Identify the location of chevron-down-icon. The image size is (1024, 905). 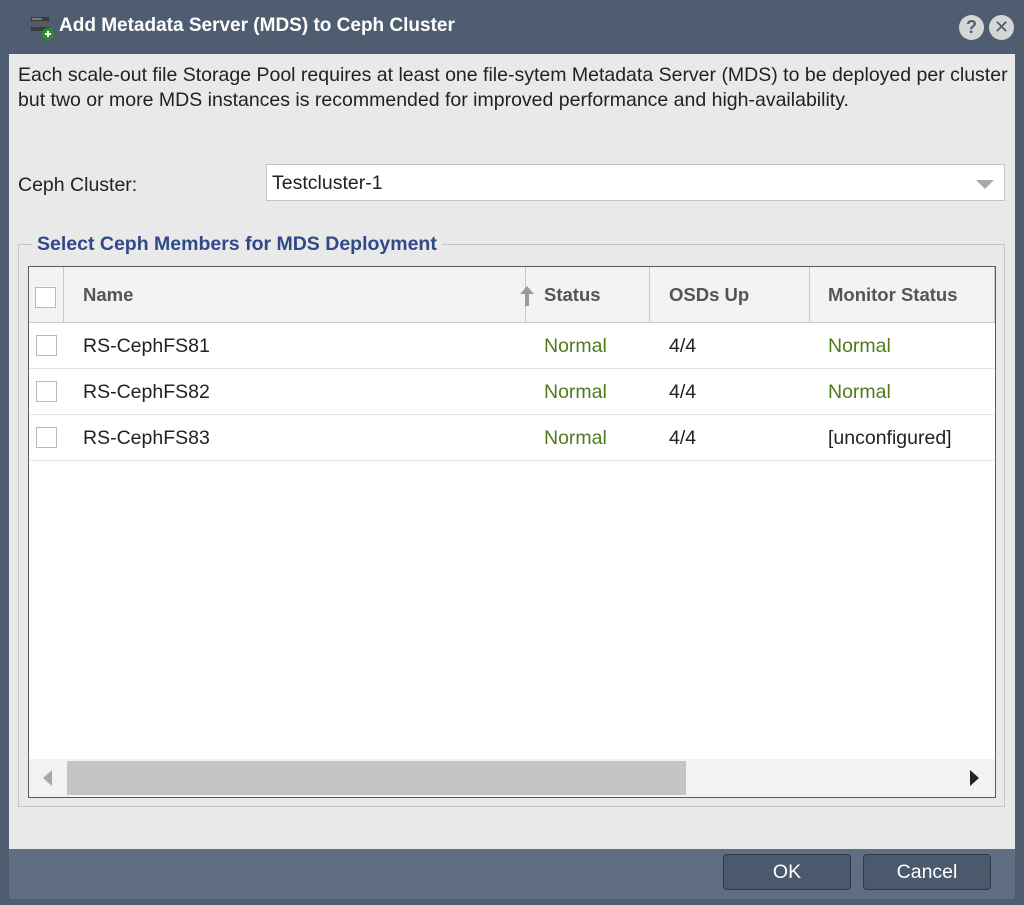
(985, 184).